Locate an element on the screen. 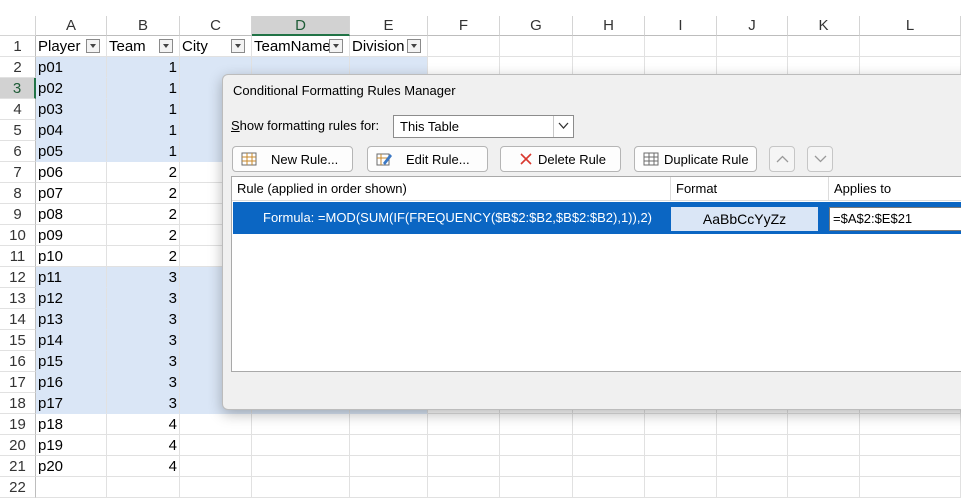  row-header-14: 14 is located at coordinates (18, 319).